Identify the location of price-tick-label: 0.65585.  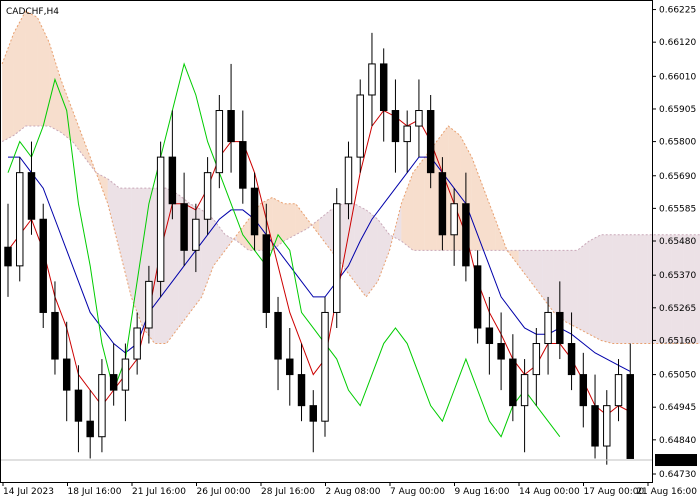
(677, 209).